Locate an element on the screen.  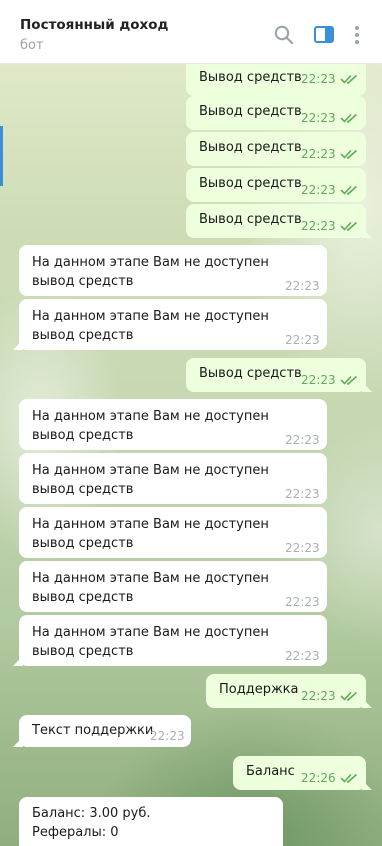
message-outgoing: Баланс 22:26 is located at coordinates (302, 773).